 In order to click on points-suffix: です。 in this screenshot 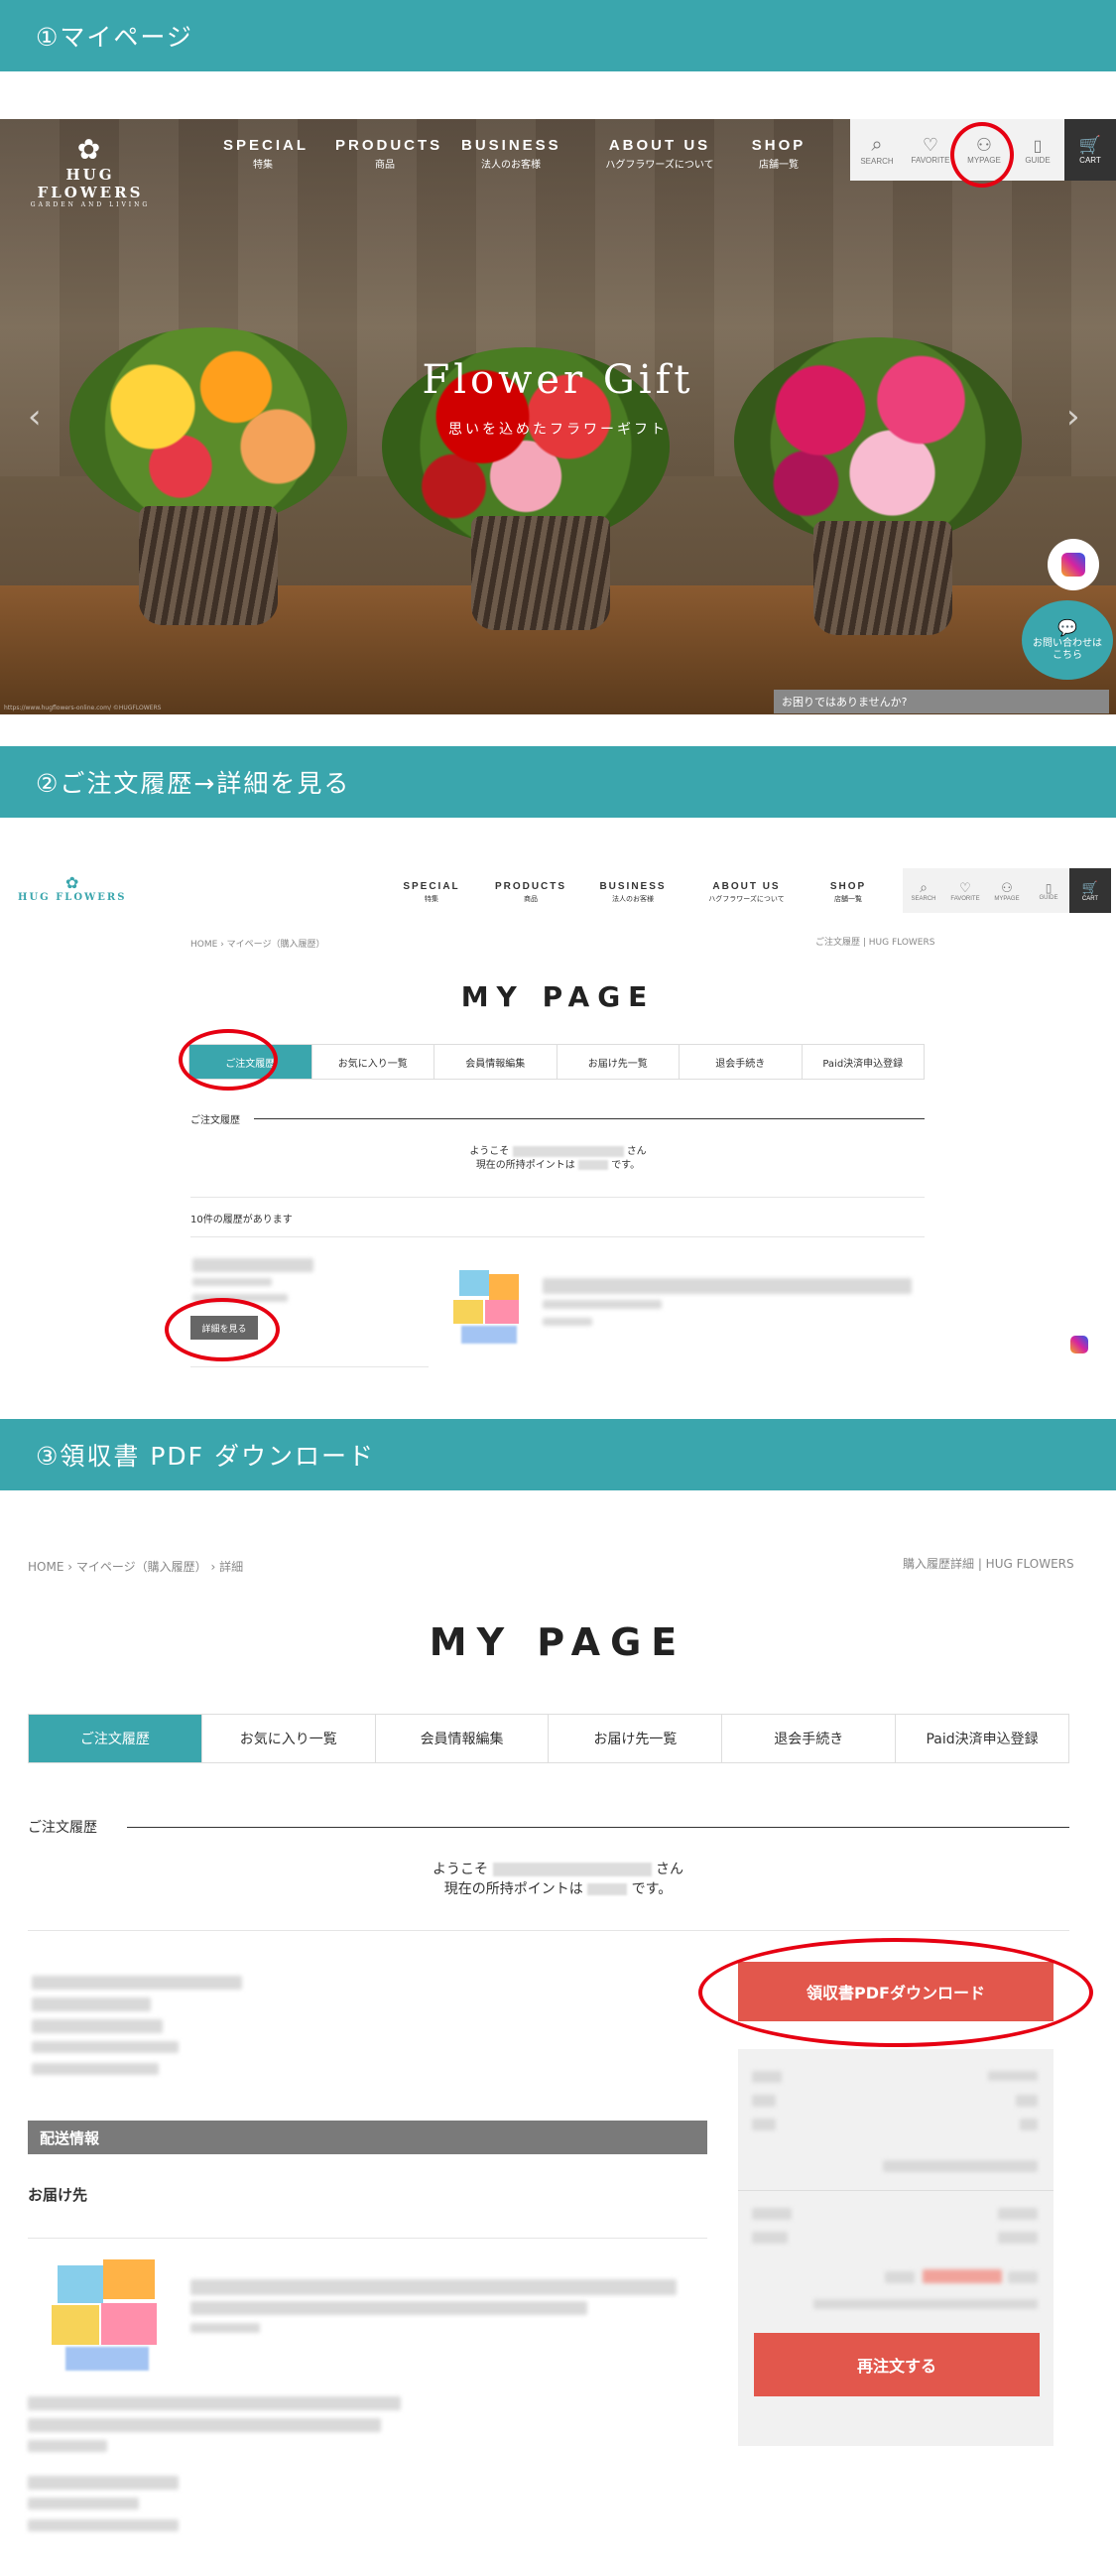, I will do `click(626, 1166)`.